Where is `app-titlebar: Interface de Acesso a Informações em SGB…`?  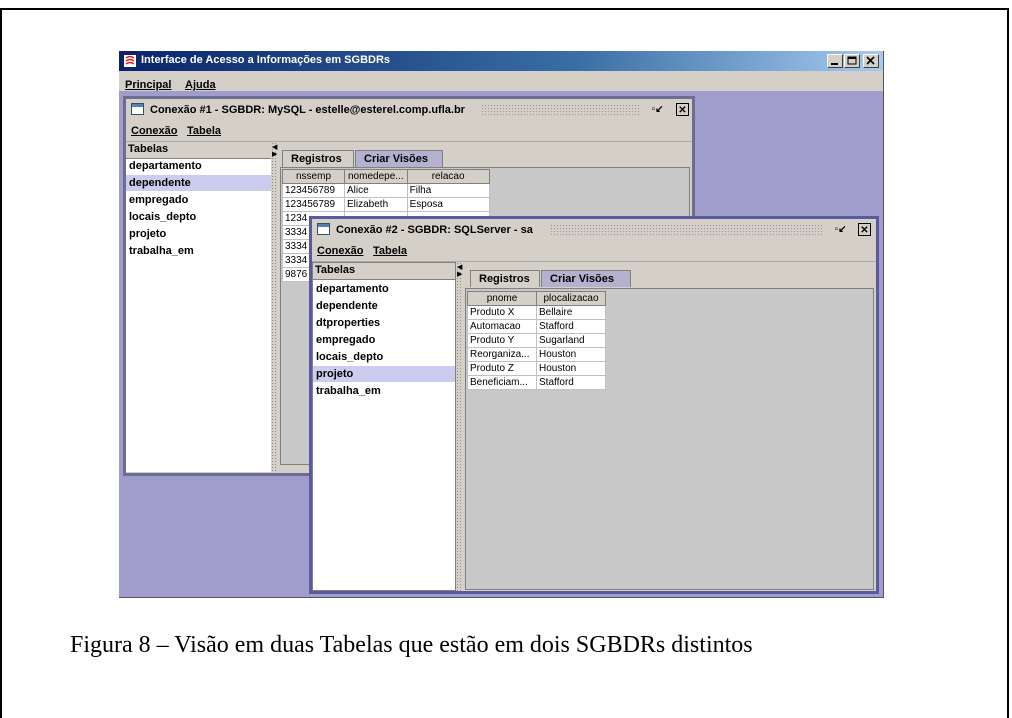
app-titlebar: Interface de Acesso a Informações em SGB… is located at coordinates (501, 61).